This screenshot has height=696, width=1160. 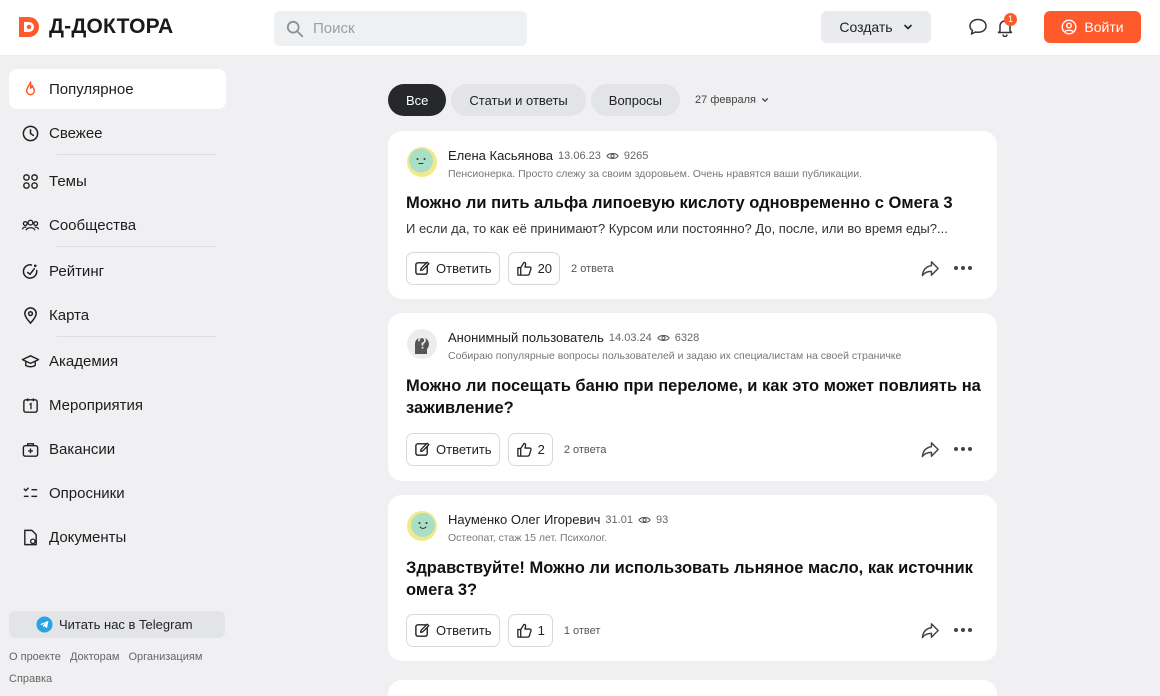 I want to click on search-input, so click(x=408, y=28).